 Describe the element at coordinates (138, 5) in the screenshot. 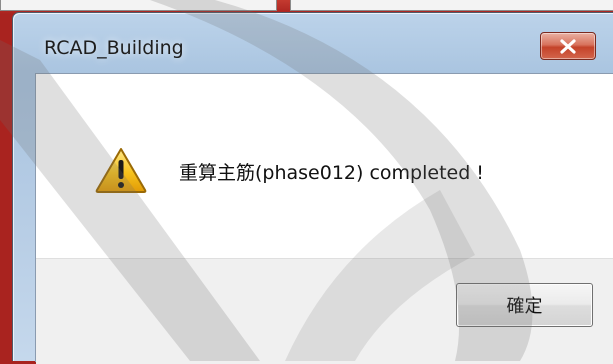

I see `background-panel-left` at that location.